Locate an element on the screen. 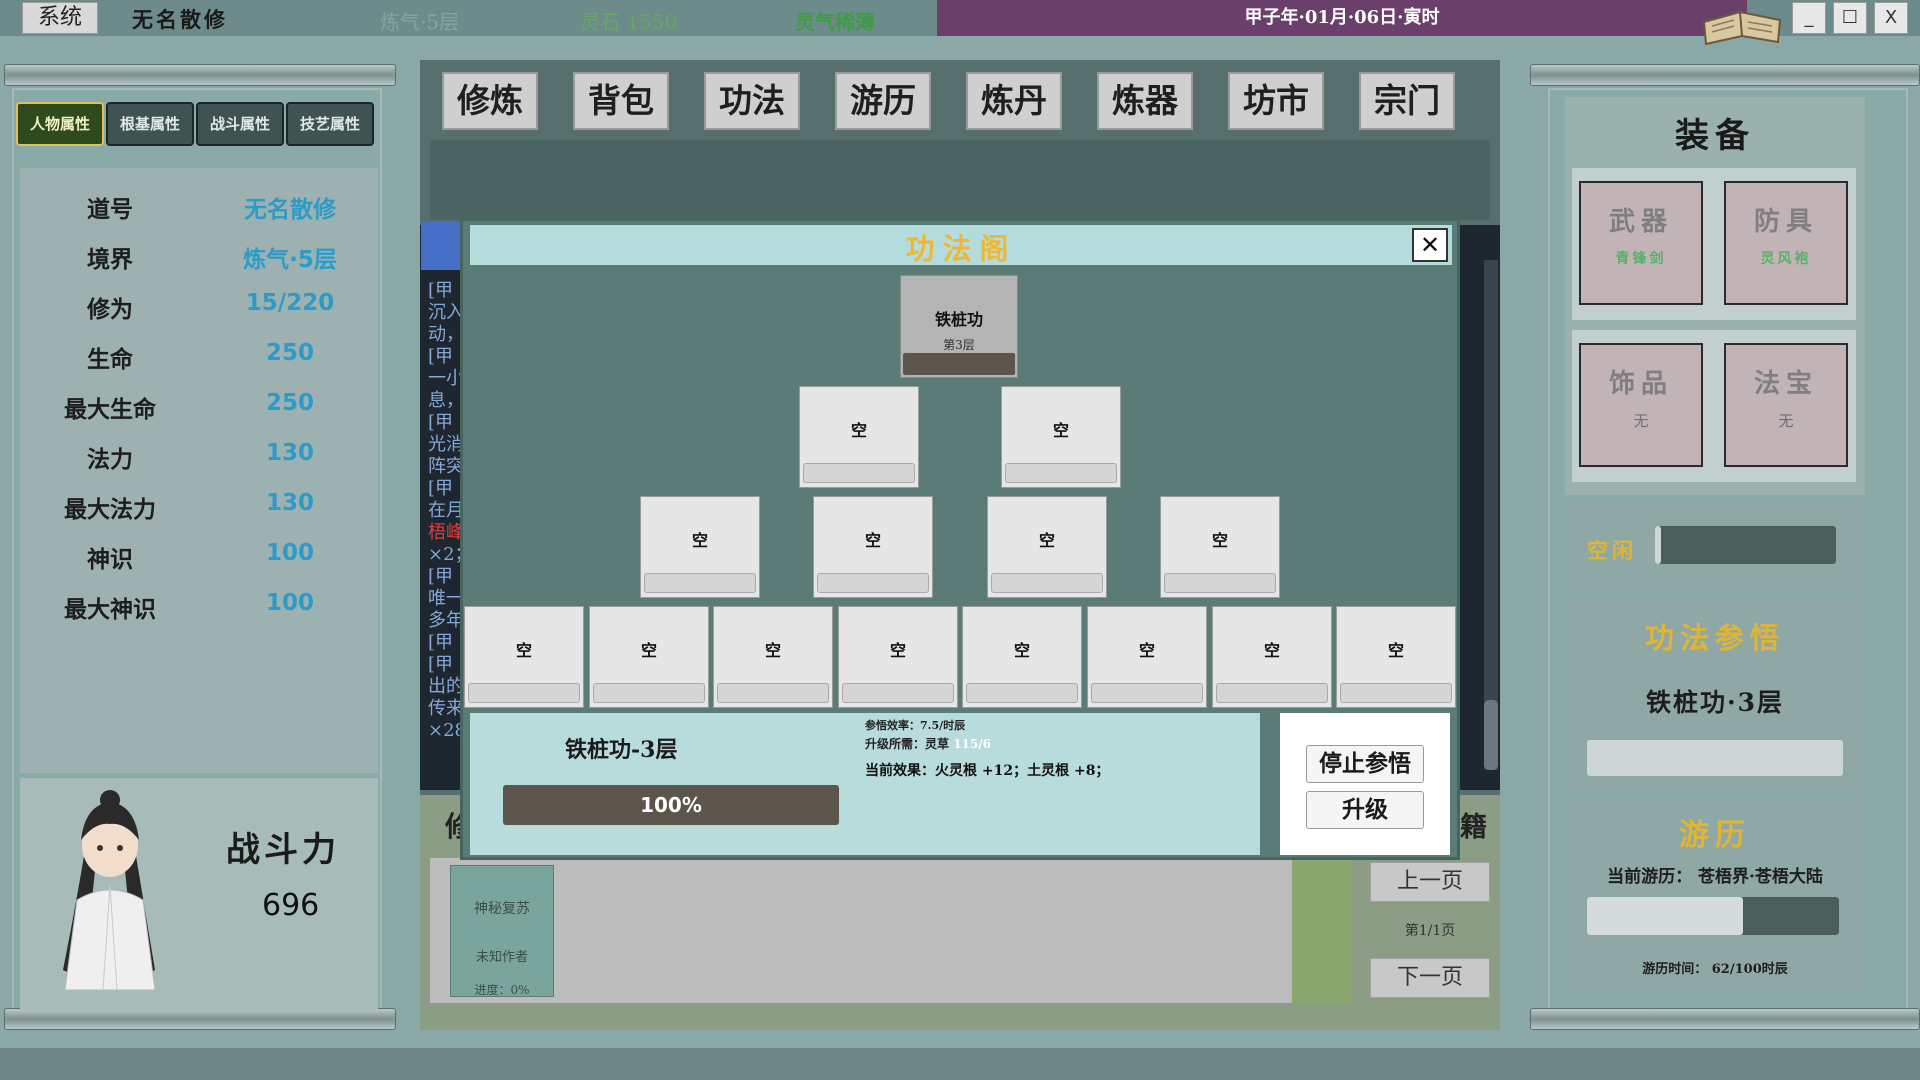 This screenshot has width=1920, height=1080. travel-current: 当前游历： 苍梧界·苍梧大陆 is located at coordinates (1715, 877).